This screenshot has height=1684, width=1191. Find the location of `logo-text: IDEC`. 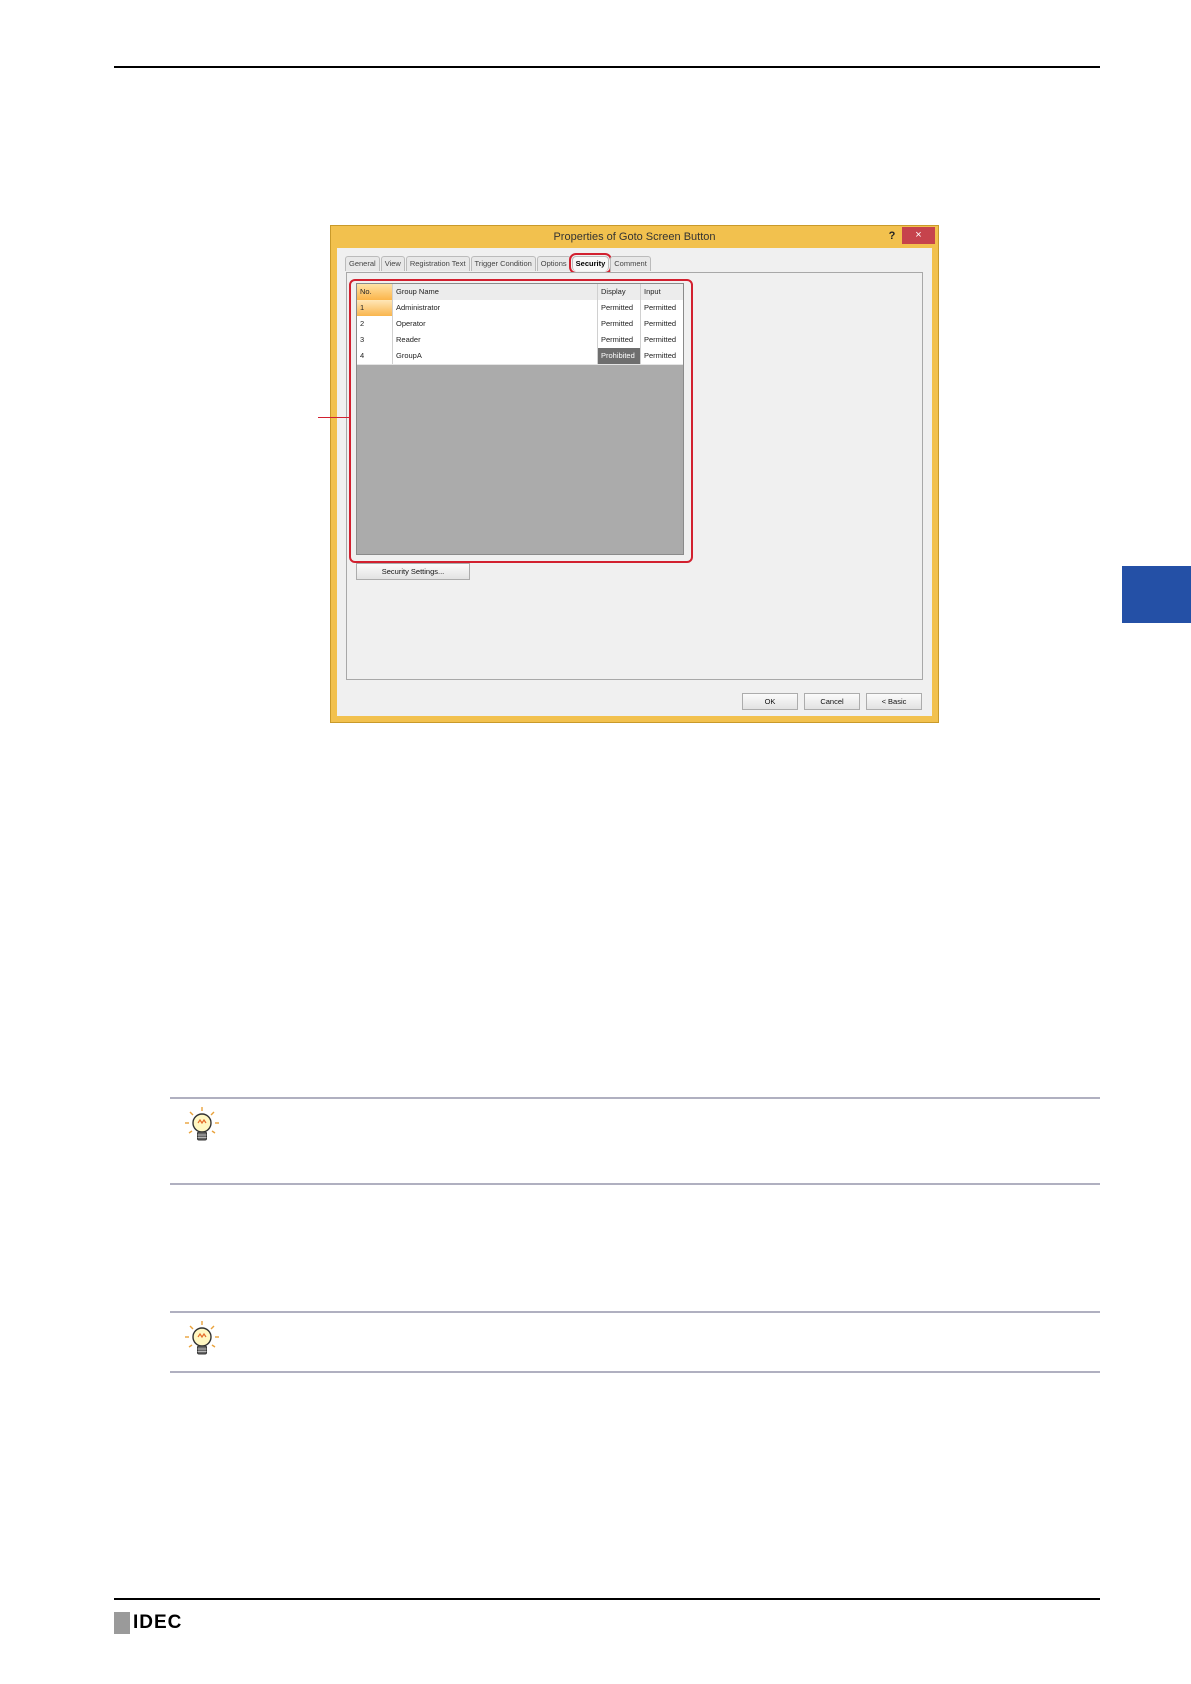

logo-text: IDEC is located at coordinates (158, 1622).